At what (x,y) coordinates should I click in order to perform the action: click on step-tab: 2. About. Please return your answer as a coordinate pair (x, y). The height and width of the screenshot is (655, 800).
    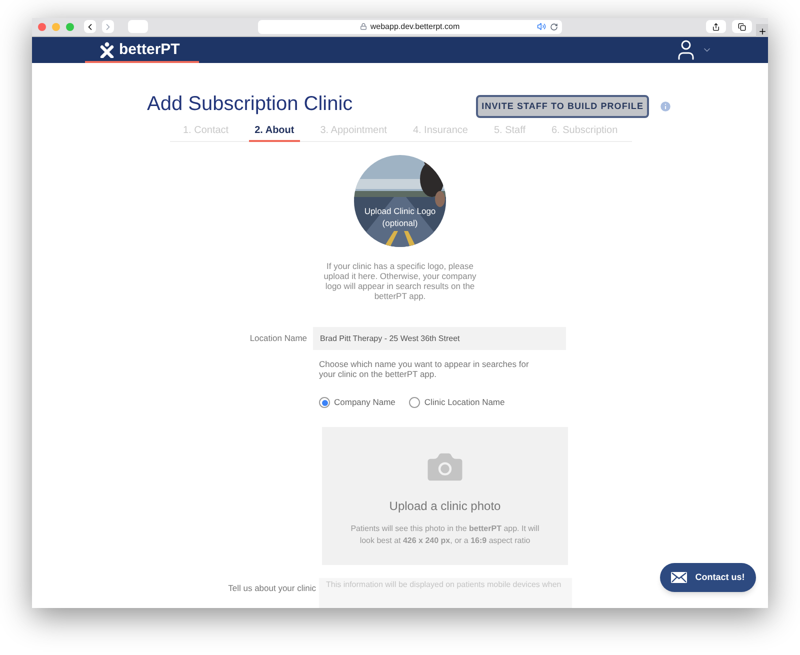
    Looking at the image, I should click on (274, 131).